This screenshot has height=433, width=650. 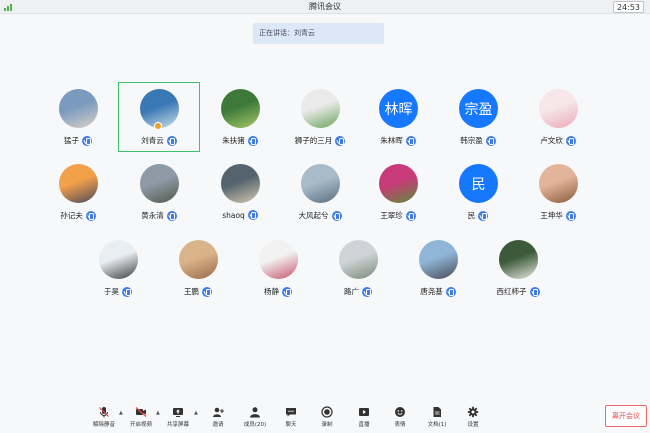 I want to click on participant-name-row: 王翠珍, so click(x=398, y=215).